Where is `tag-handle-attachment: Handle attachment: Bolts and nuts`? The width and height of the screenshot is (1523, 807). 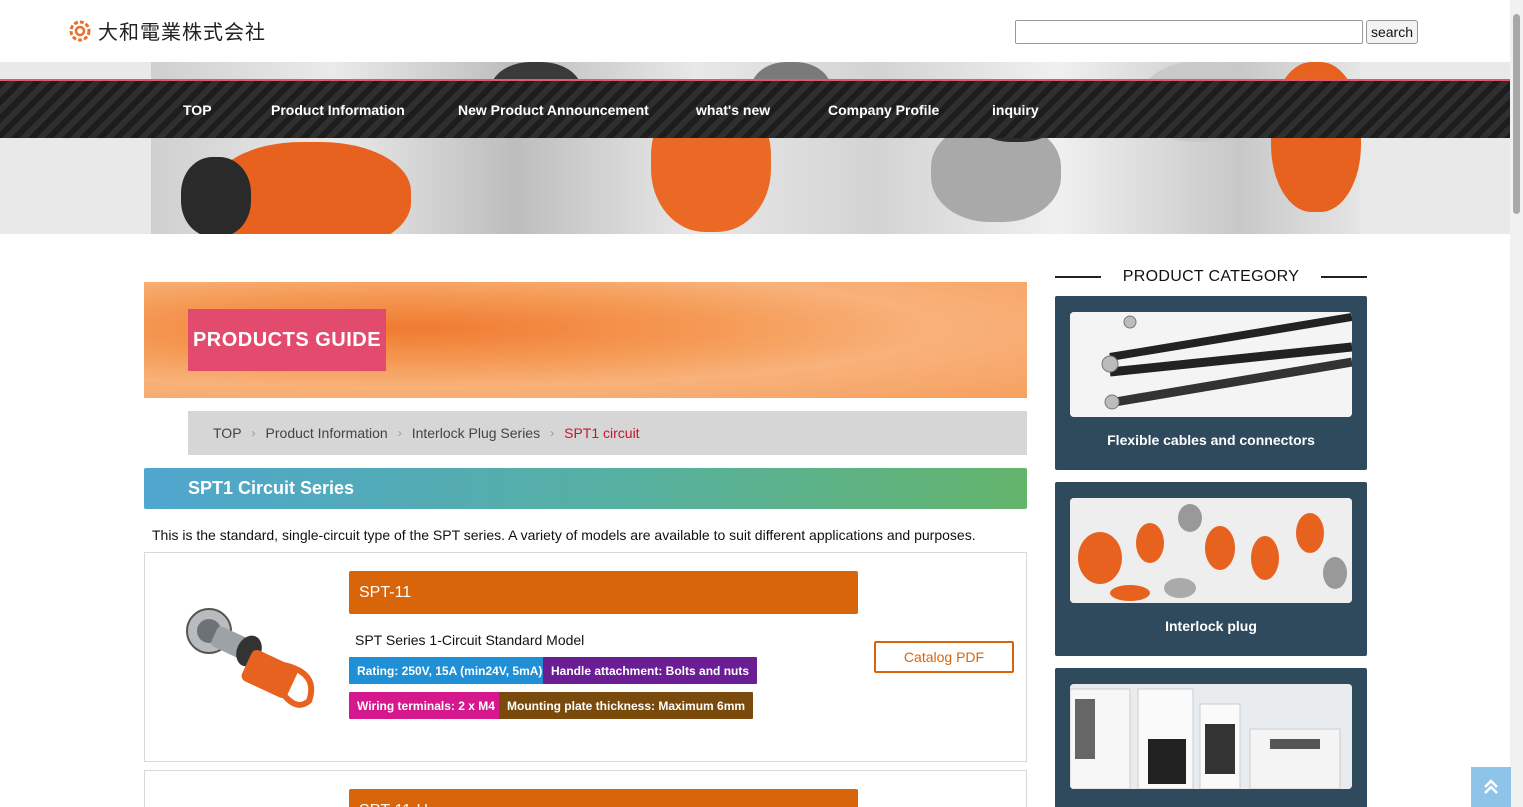 tag-handle-attachment: Handle attachment: Bolts and nuts is located at coordinates (650, 670).